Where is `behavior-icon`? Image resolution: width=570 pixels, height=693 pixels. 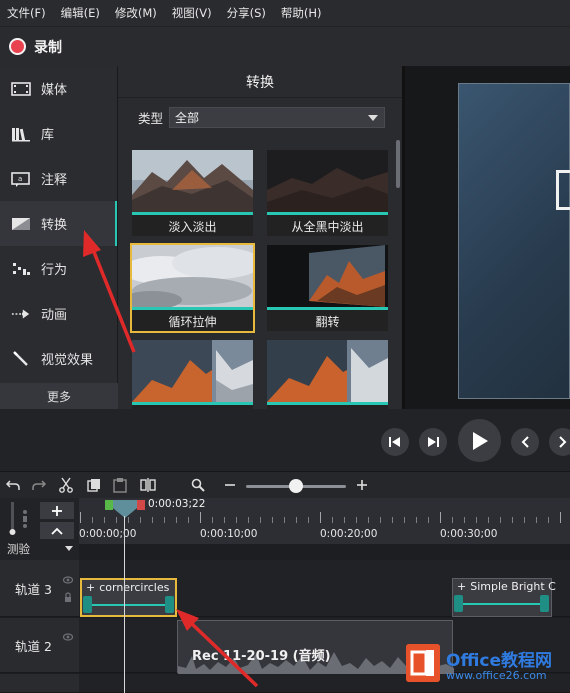
behavior-icon is located at coordinates (21, 269).